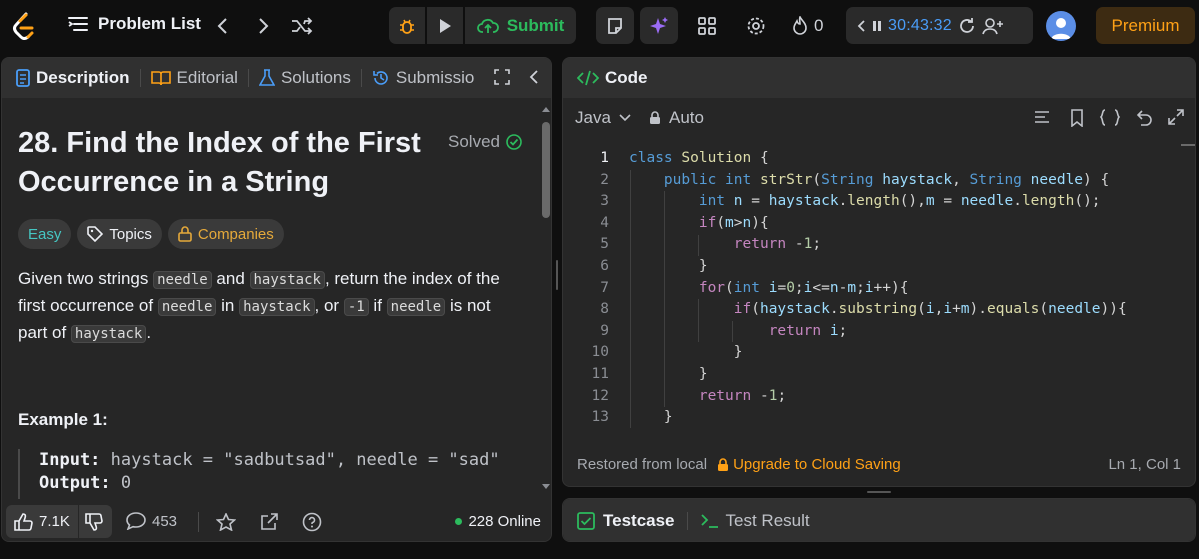 This screenshot has height=559, width=1199. What do you see at coordinates (546, 109) in the screenshot?
I see `scroll-up-icon` at bounding box center [546, 109].